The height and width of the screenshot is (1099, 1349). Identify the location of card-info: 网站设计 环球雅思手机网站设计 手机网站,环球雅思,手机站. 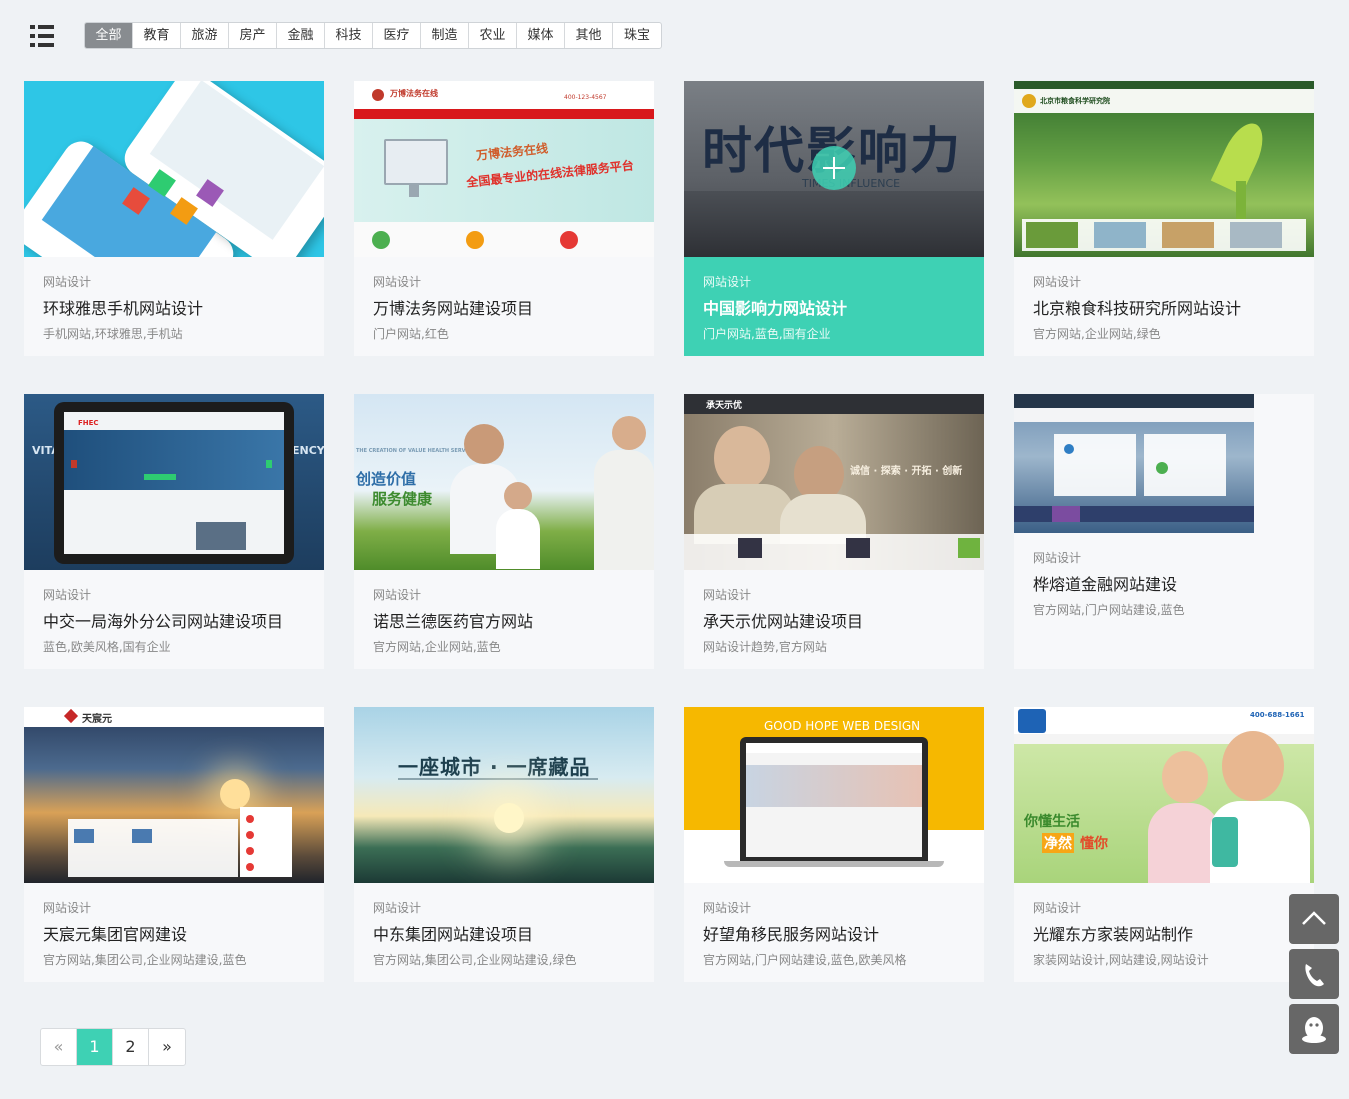
(174, 306).